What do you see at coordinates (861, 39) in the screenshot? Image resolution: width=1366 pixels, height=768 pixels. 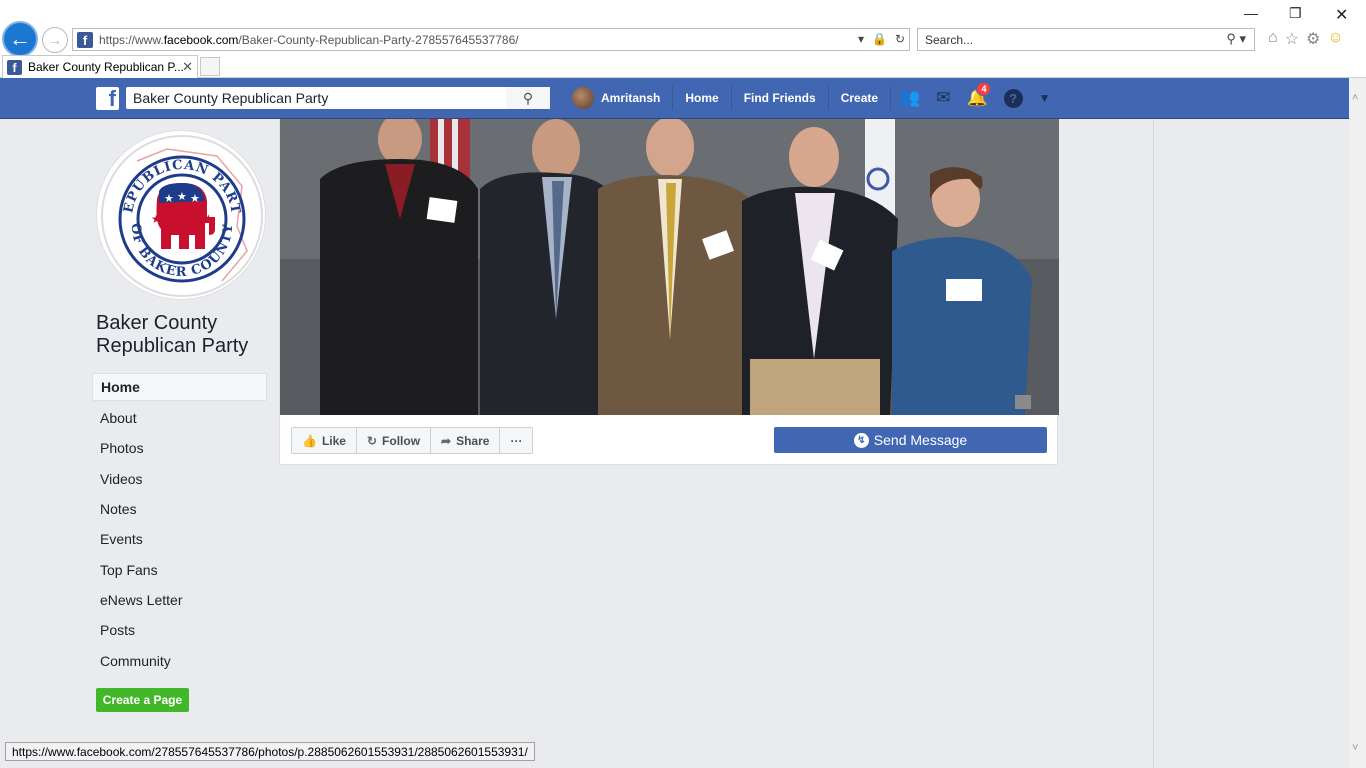 I see `dropdown-icon: ▾` at bounding box center [861, 39].